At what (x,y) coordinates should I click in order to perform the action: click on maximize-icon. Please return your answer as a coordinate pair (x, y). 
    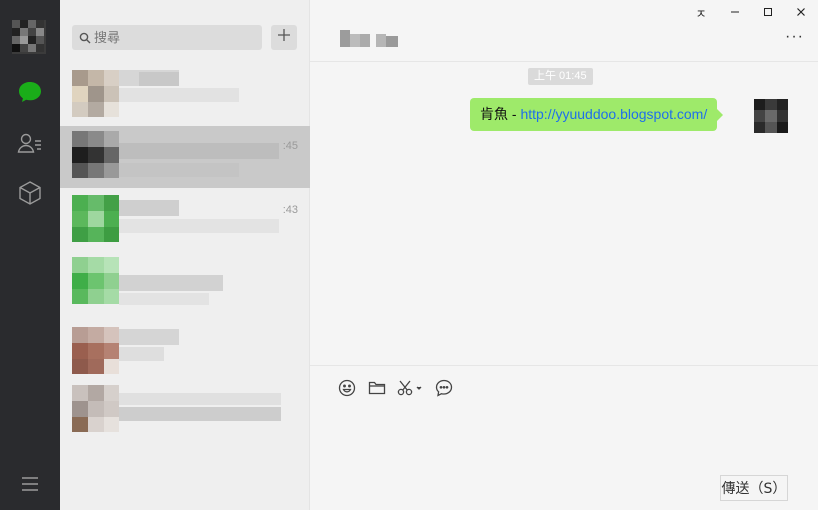
    Looking at the image, I should click on (768, 13).